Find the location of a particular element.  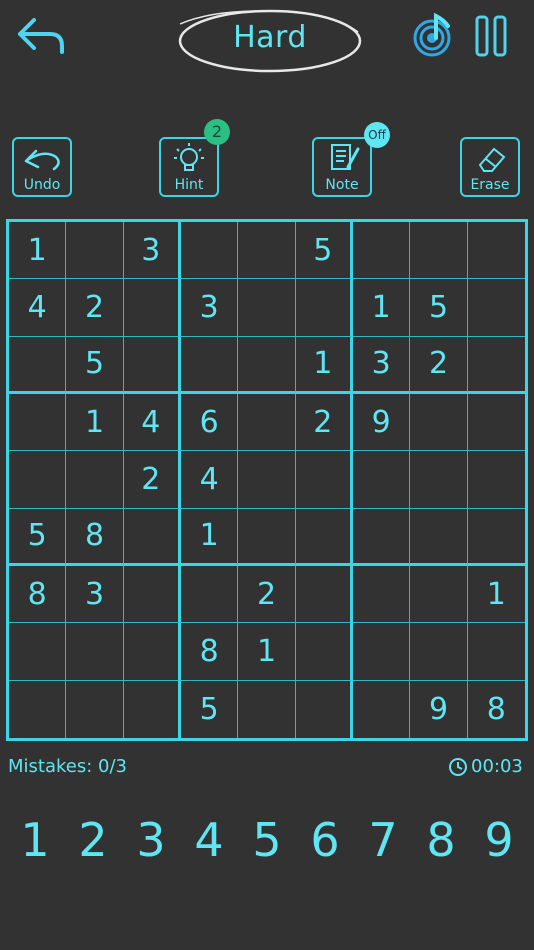

number-button-8: 8 is located at coordinates (441, 840).